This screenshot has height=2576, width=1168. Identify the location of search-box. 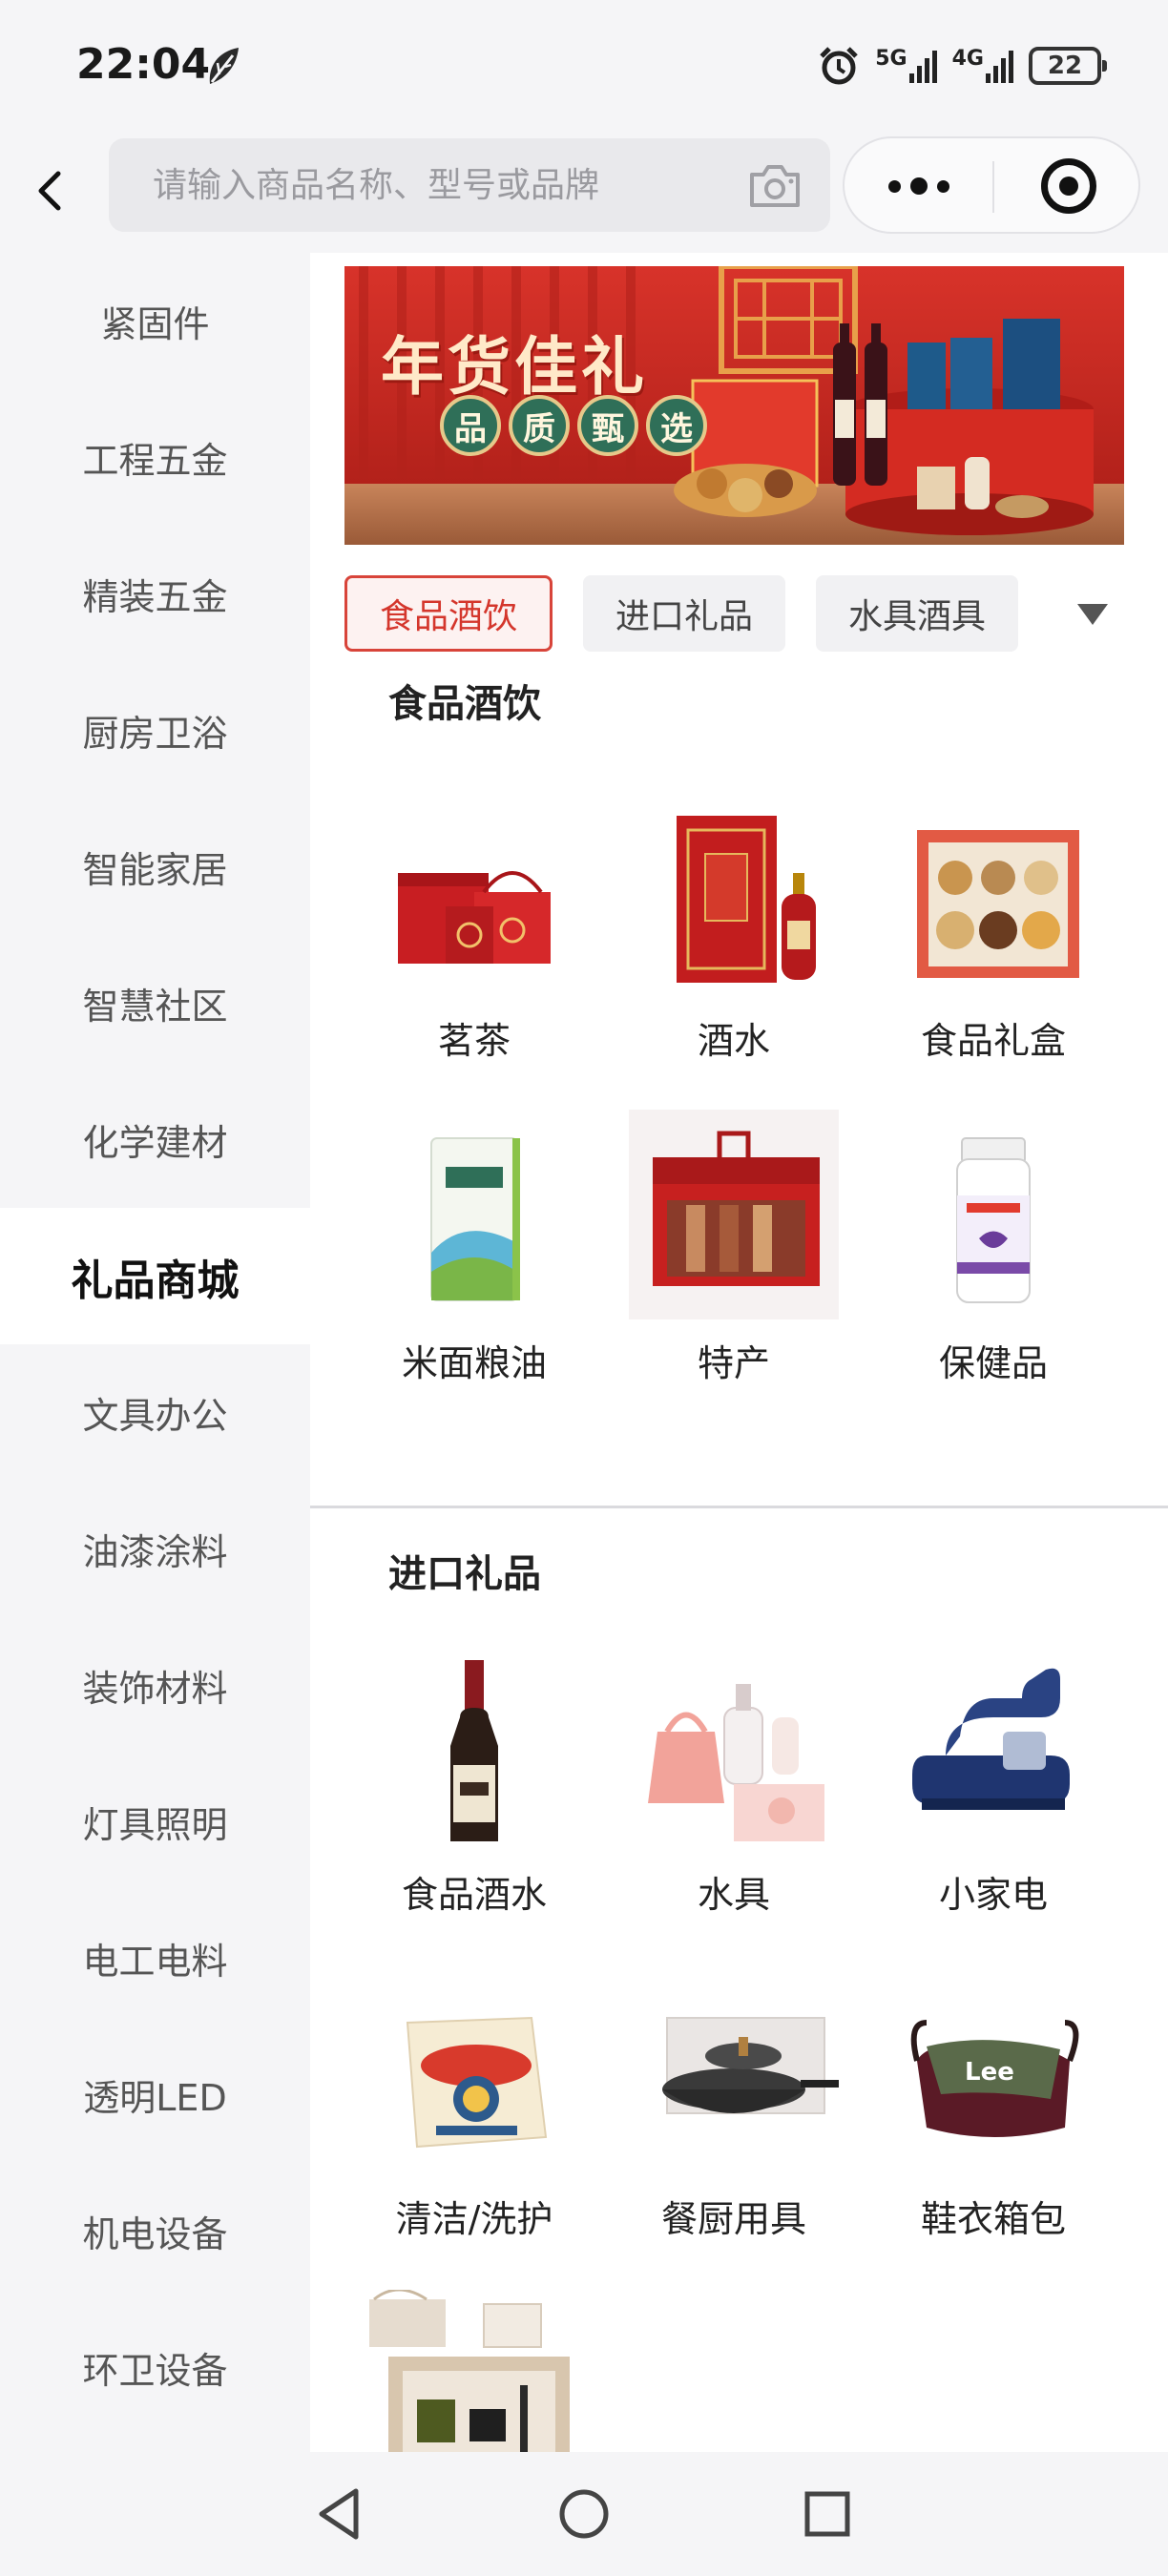
(469, 185).